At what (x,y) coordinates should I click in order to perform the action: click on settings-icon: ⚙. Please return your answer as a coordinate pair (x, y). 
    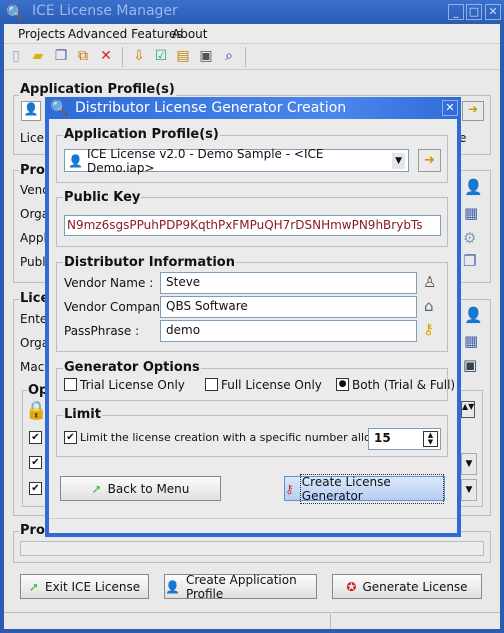
    Looking at the image, I should click on (469, 238).